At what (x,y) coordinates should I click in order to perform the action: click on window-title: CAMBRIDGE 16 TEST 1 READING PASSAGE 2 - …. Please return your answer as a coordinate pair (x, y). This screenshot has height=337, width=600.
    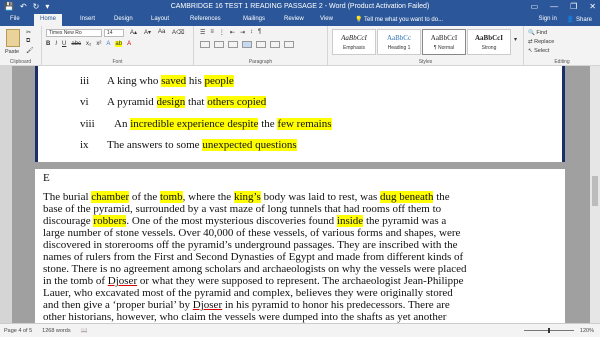
    Looking at the image, I should click on (300, 6).